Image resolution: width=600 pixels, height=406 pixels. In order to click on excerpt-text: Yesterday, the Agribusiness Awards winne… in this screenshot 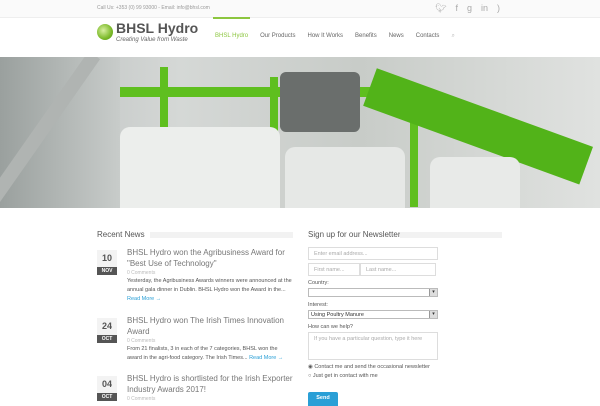, I will do `click(209, 285)`.